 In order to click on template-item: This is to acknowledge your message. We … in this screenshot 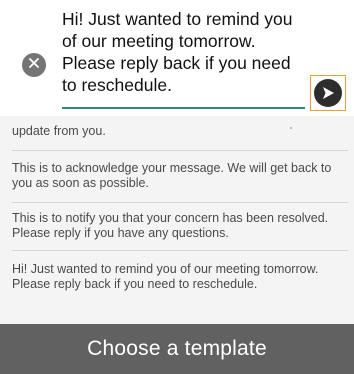, I will do `click(177, 176)`.